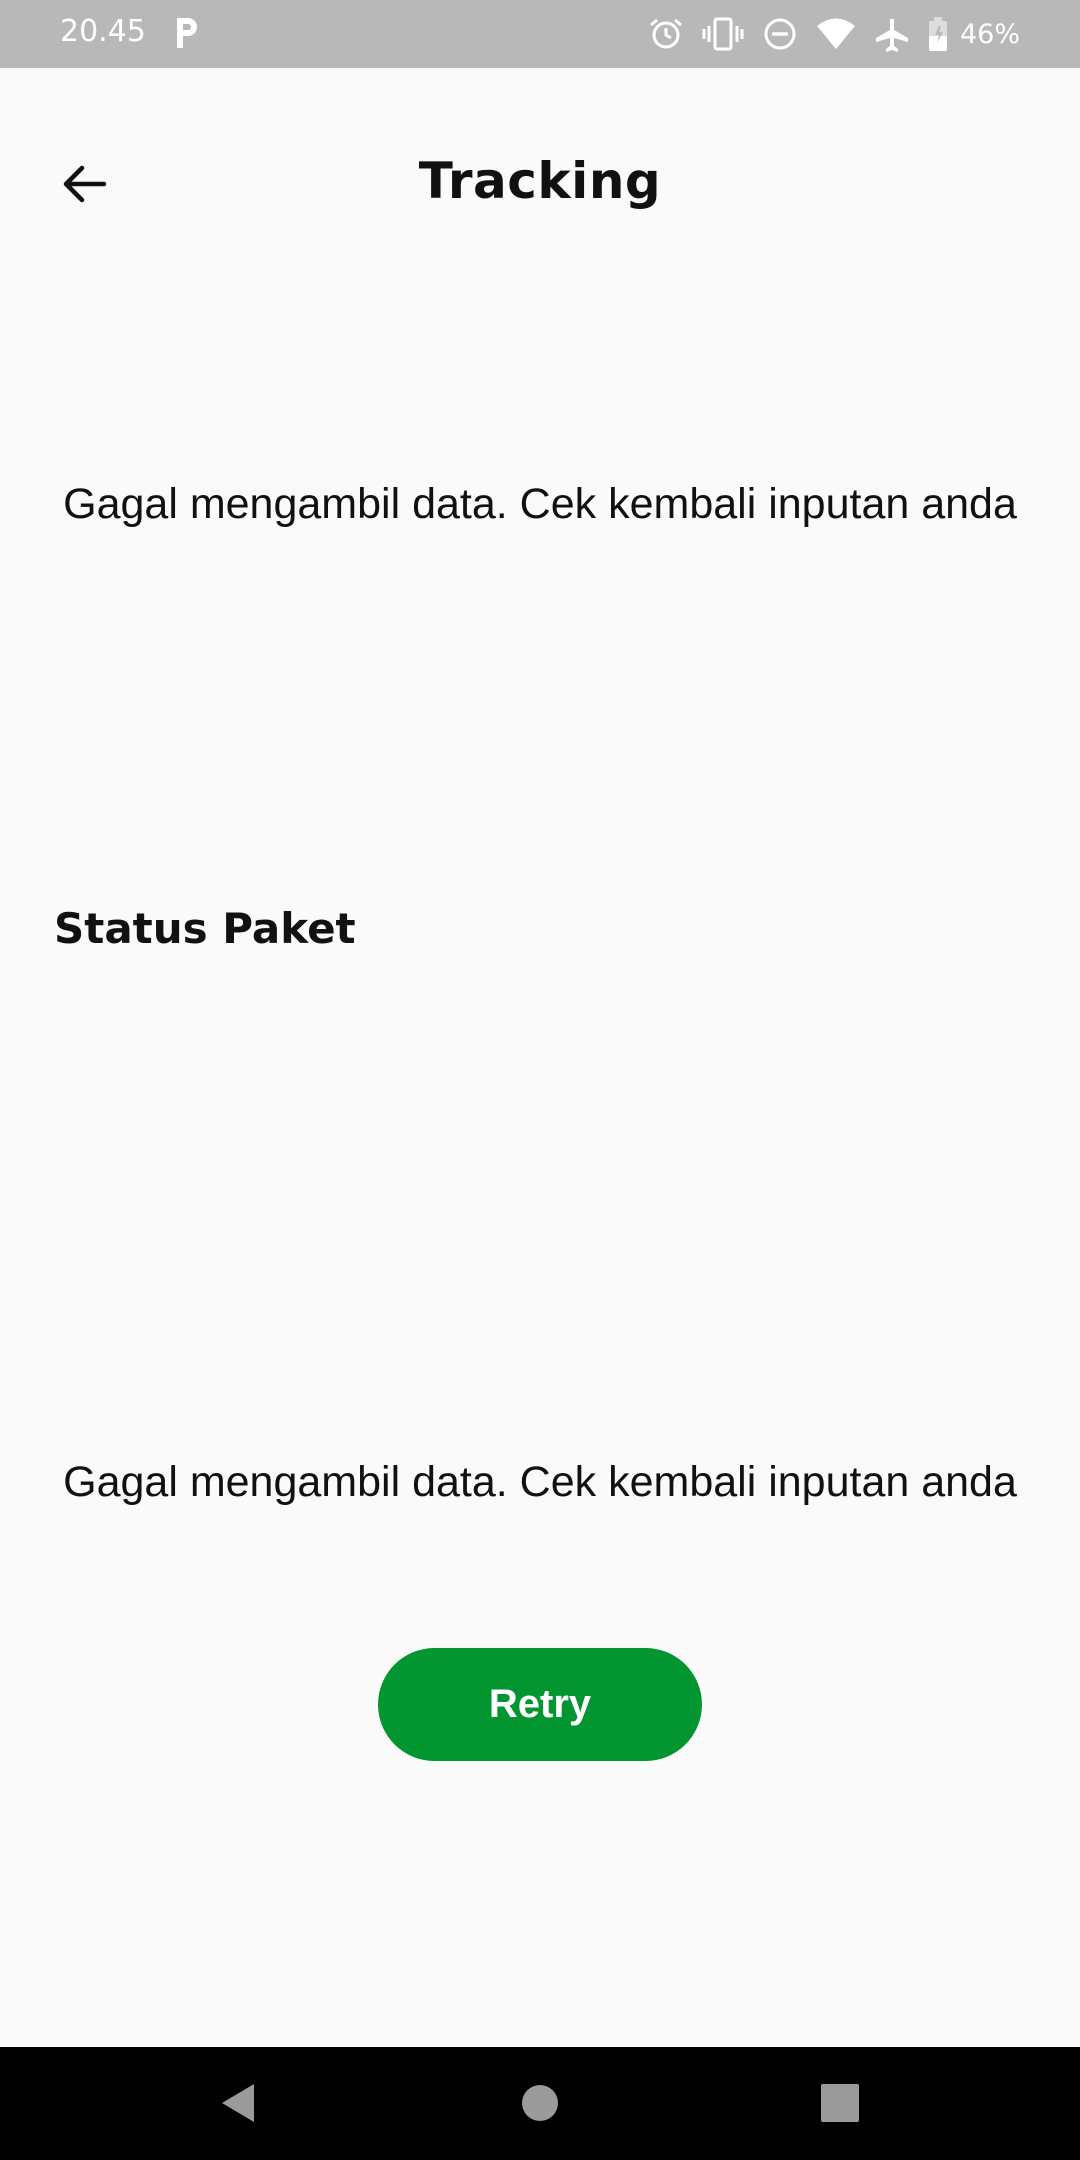  I want to click on back-triangle-icon, so click(238, 2103).